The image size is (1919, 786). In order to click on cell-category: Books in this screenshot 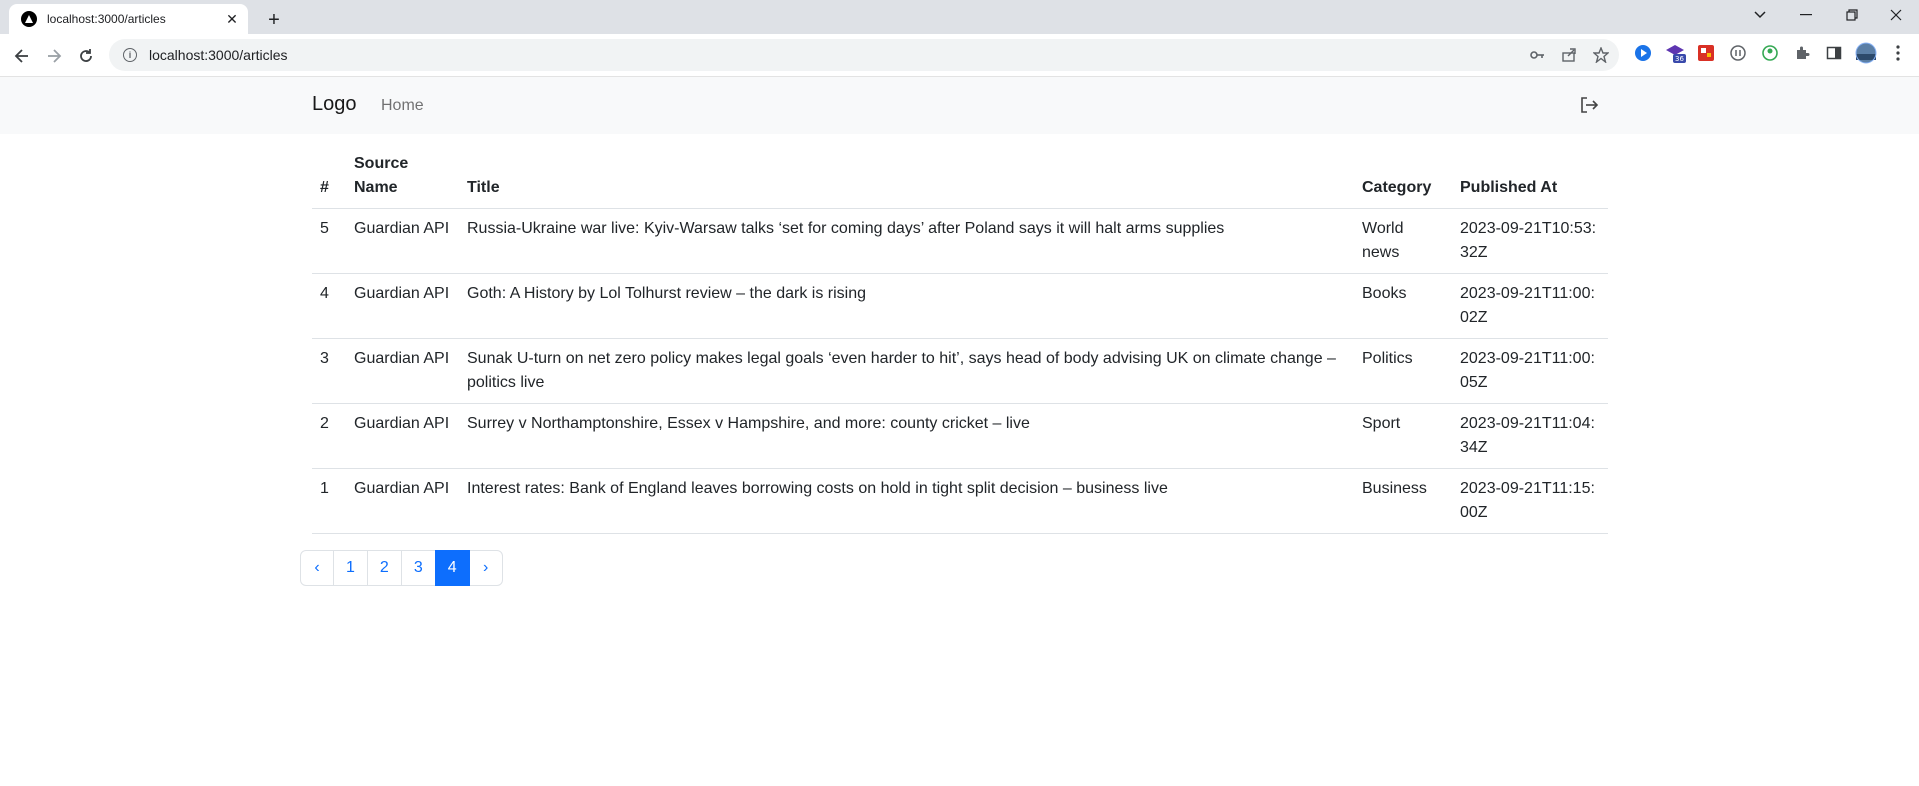, I will do `click(1403, 306)`.